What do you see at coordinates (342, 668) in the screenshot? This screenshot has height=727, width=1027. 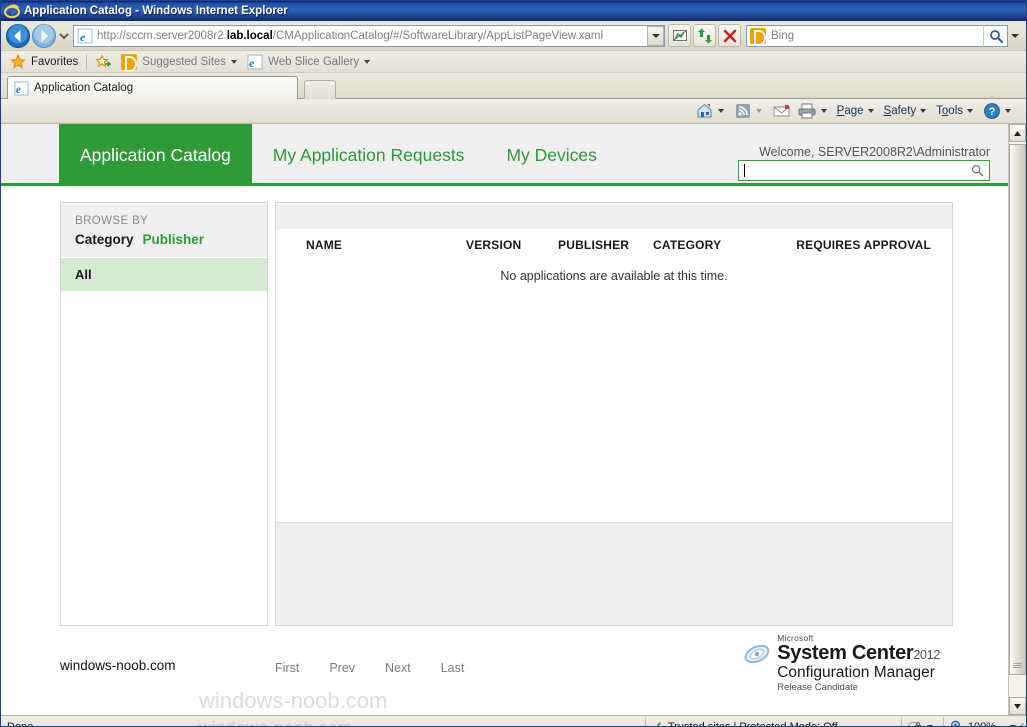 I see `pager-prev: Prev` at bounding box center [342, 668].